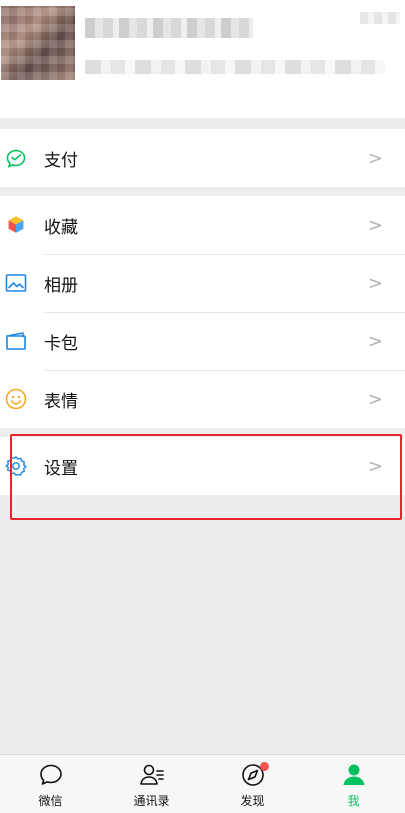 The height and width of the screenshot is (813, 405). What do you see at coordinates (16, 225) in the screenshot?
I see `favorites-cube-icon` at bounding box center [16, 225].